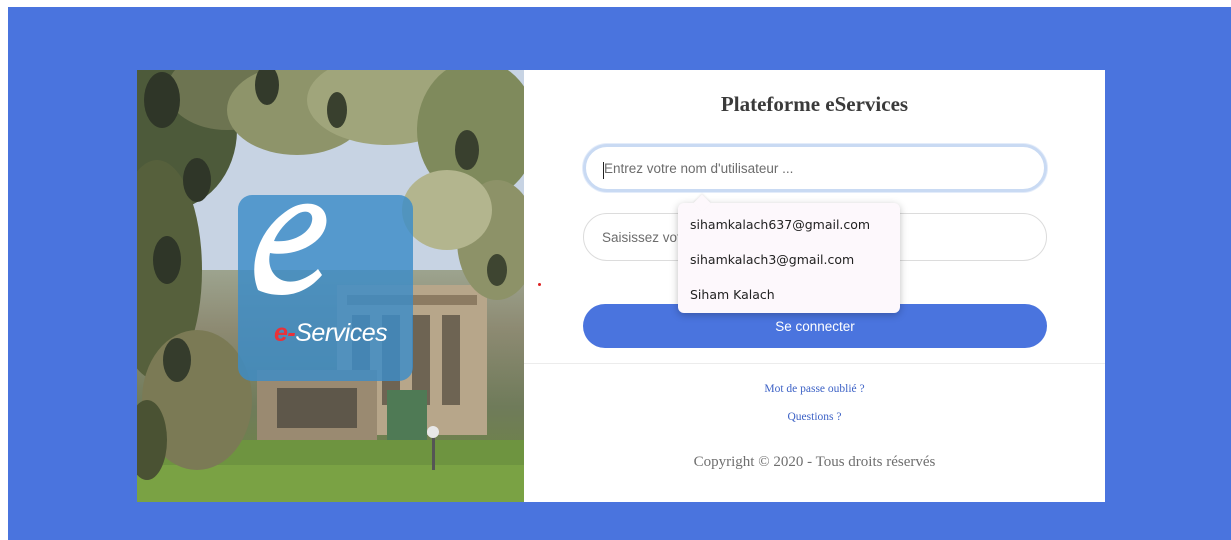 Image resolution: width=1231 pixels, height=540 pixels. What do you see at coordinates (603, 170) in the screenshot?
I see `text-cursor` at bounding box center [603, 170].